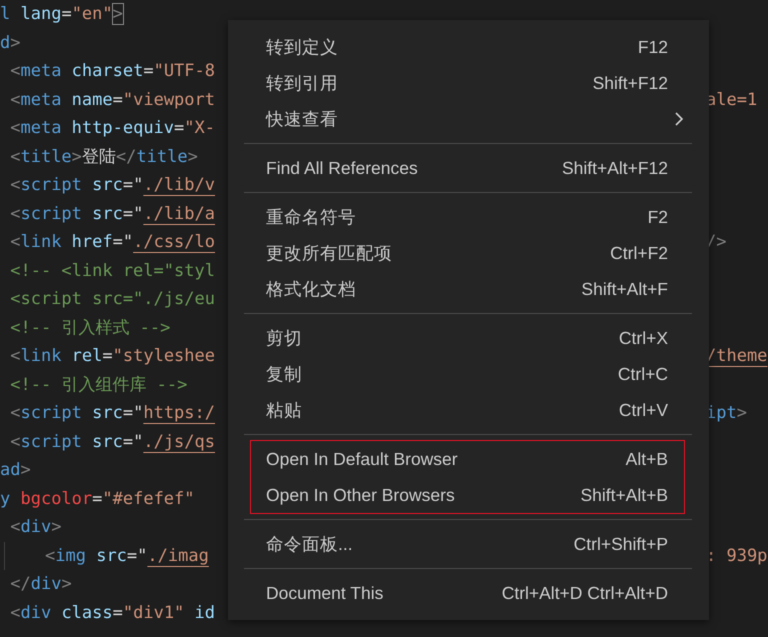 This screenshot has height=637, width=768. What do you see at coordinates (467, 593) in the screenshot?
I see `menu-item: Document This Ctrl+Alt+D Ctrl+Alt+D` at bounding box center [467, 593].